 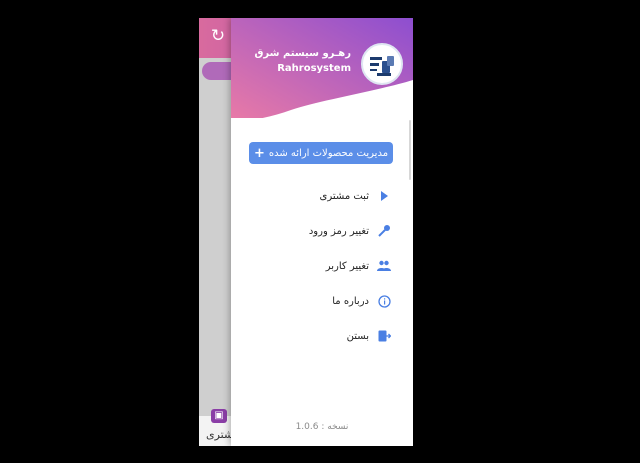 I want to click on triangle-right-icon, so click(x=384, y=196).